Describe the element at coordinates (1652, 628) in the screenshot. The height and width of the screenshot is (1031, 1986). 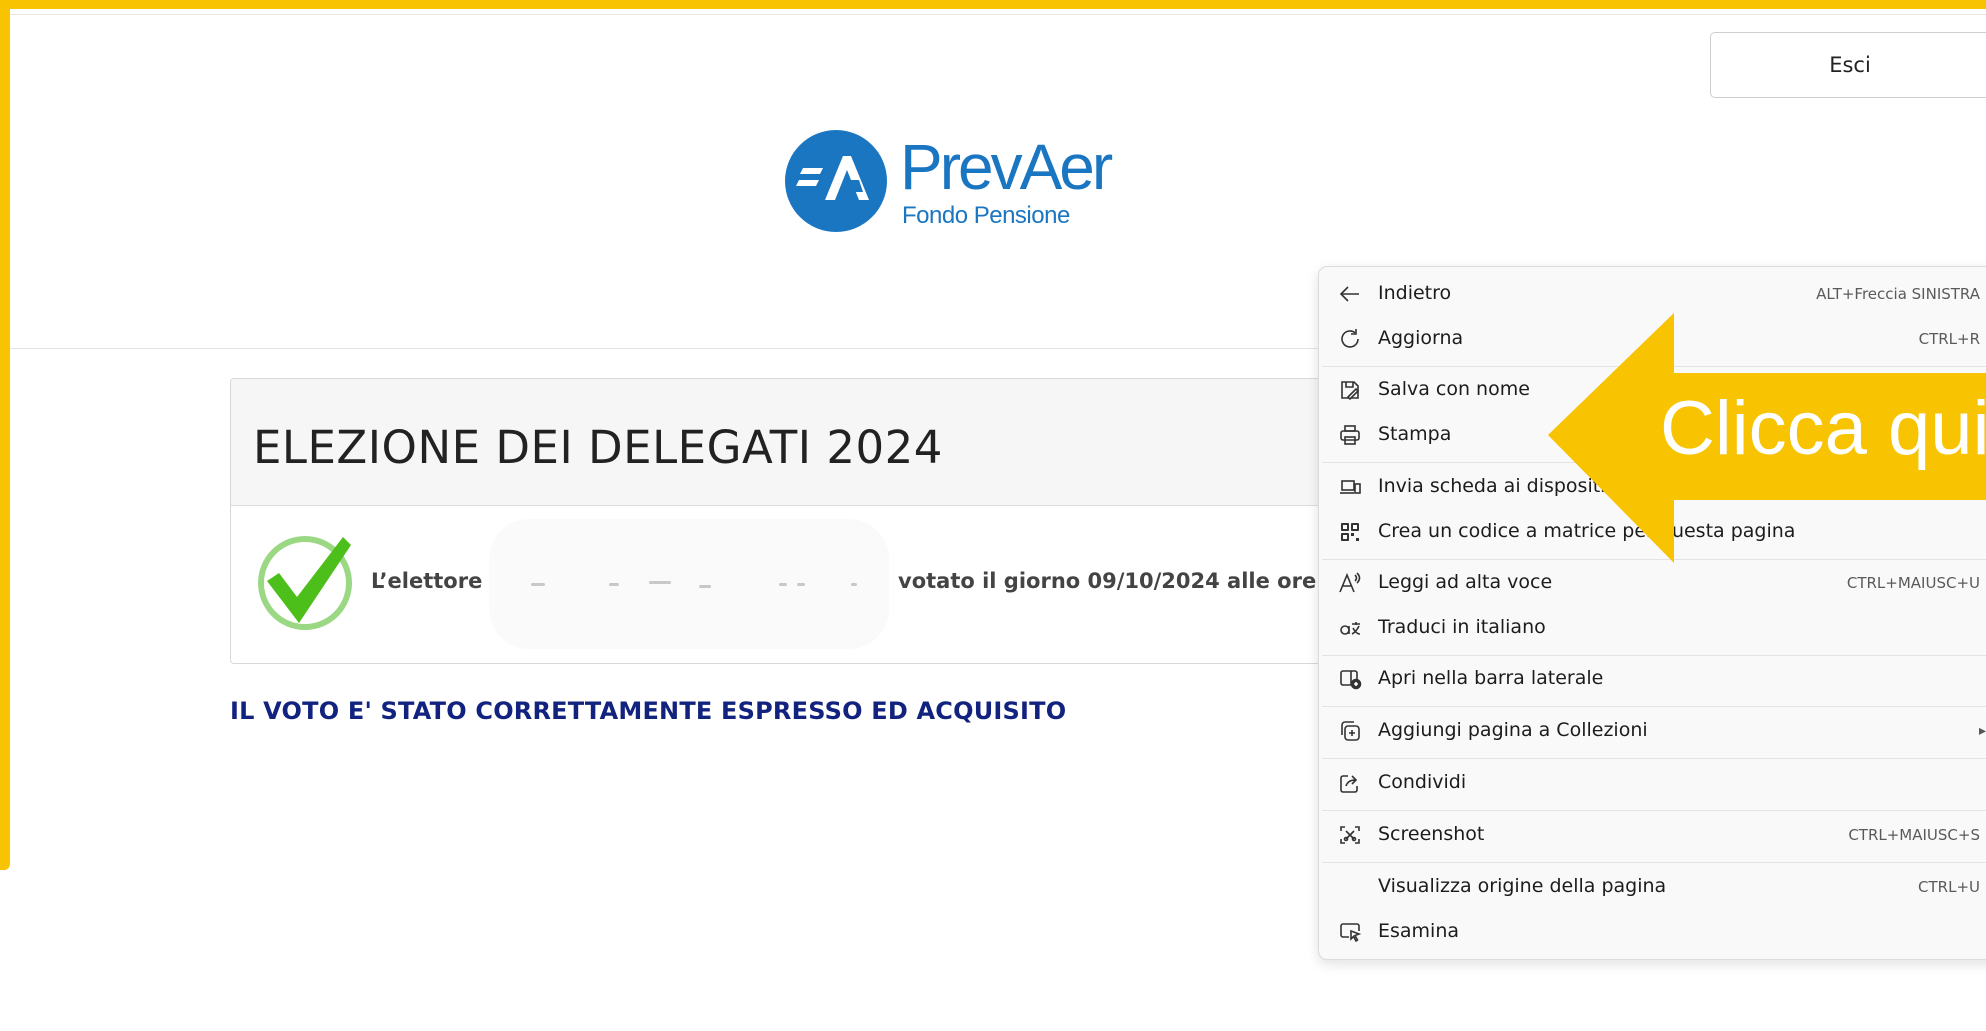
I see `menu-item-translate: Traduci in italiano` at that location.